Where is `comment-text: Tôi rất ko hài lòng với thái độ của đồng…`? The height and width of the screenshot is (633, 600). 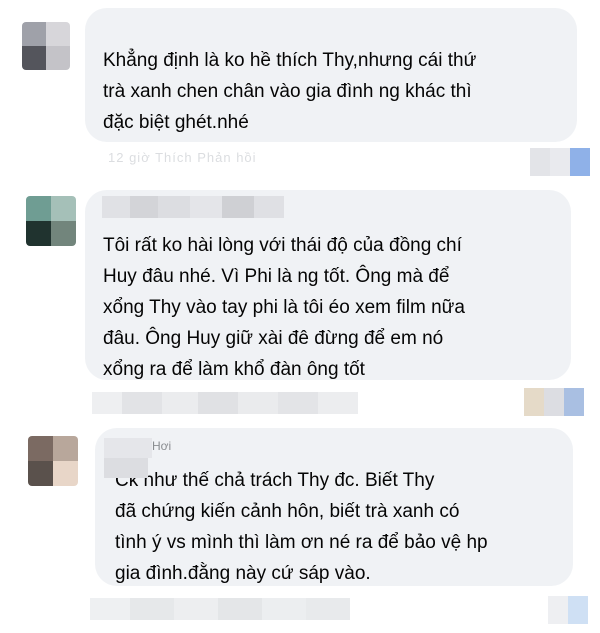
comment-text: Tôi rất ko hài lòng với thái độ của đồng… is located at coordinates (284, 307).